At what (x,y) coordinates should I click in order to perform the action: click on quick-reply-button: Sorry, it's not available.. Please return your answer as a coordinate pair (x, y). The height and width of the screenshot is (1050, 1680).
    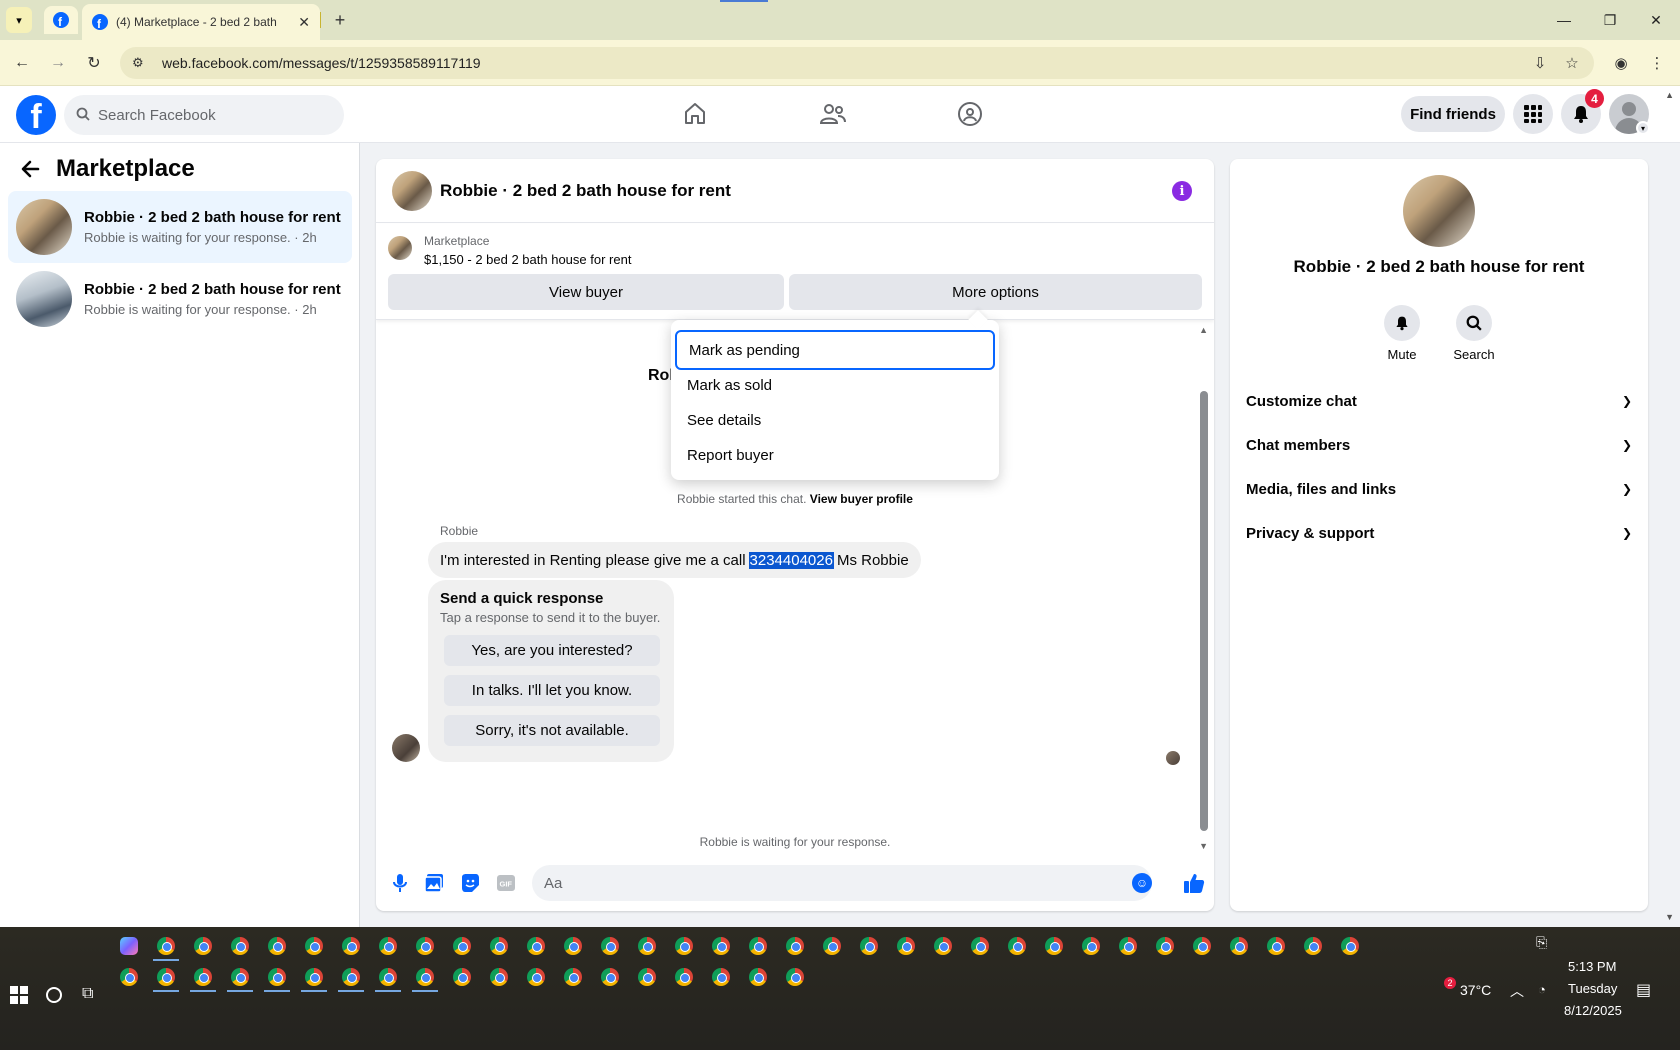
    Looking at the image, I should click on (552, 730).